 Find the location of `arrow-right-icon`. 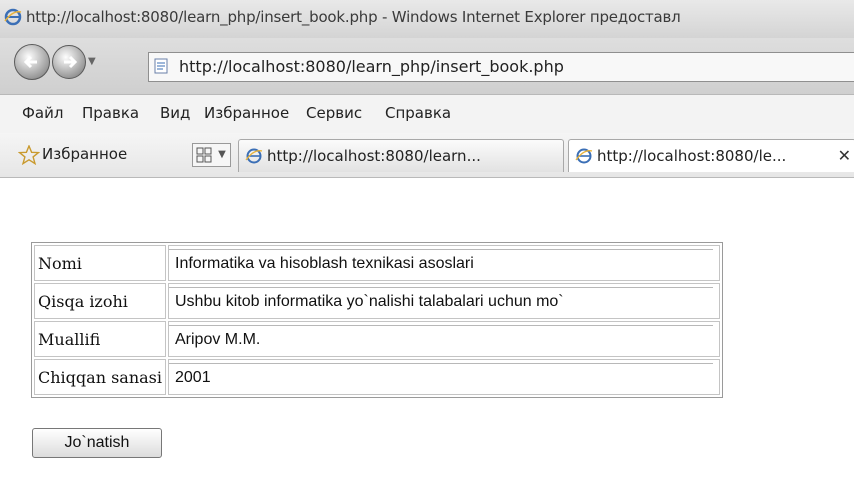

arrow-right-icon is located at coordinates (71, 62).